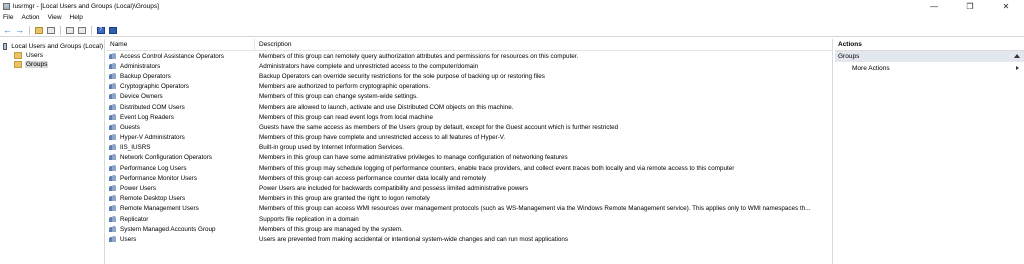 The height and width of the screenshot is (264, 1024). Describe the element at coordinates (38, 30) in the screenshot. I see `up-folder-icon` at that location.